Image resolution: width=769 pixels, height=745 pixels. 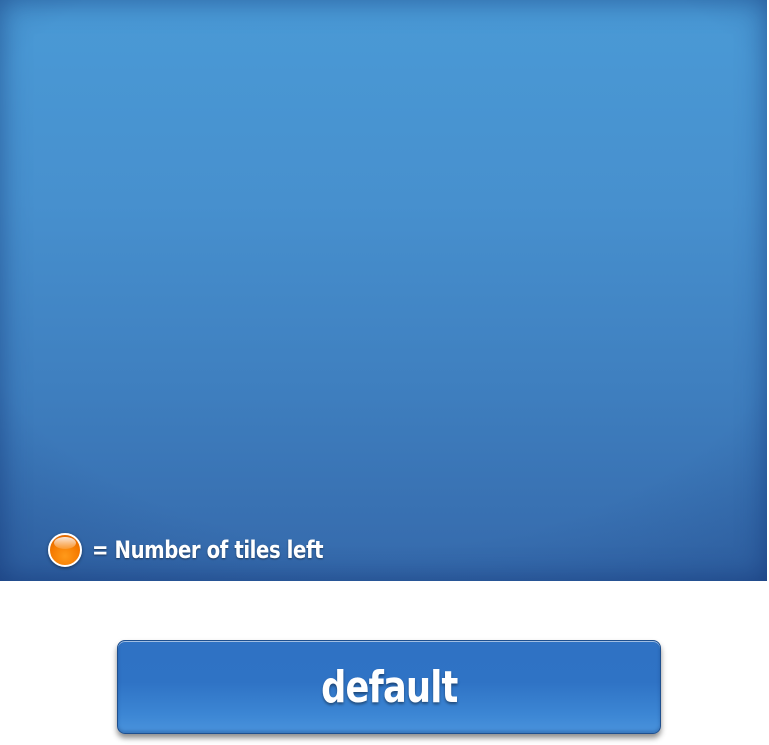 What do you see at coordinates (65, 550) in the screenshot?
I see `orange-circle-icon` at bounding box center [65, 550].